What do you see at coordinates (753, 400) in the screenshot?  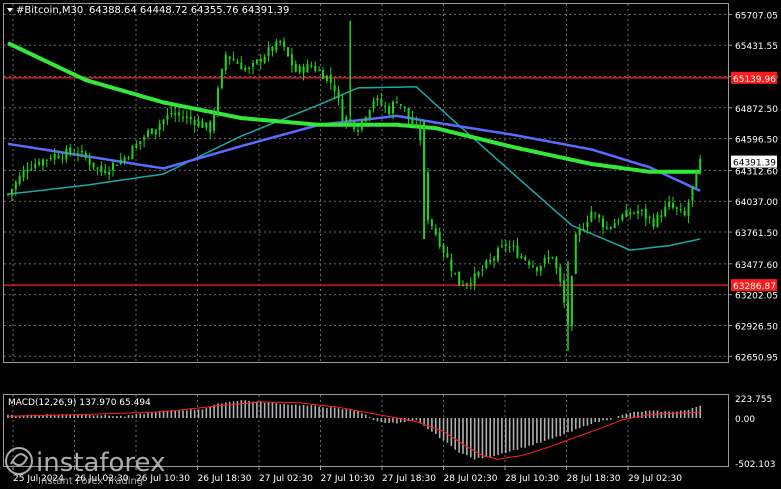 I see `macd-tick-label: 223.755` at bounding box center [753, 400].